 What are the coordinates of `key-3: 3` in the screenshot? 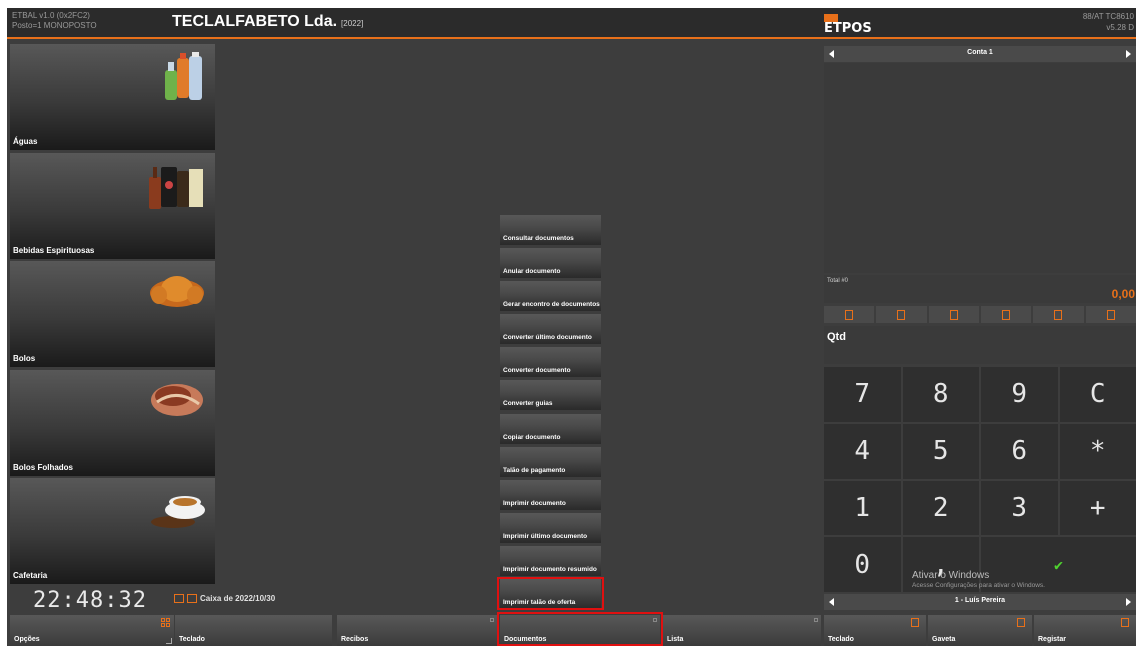 It's located at (1019, 508).